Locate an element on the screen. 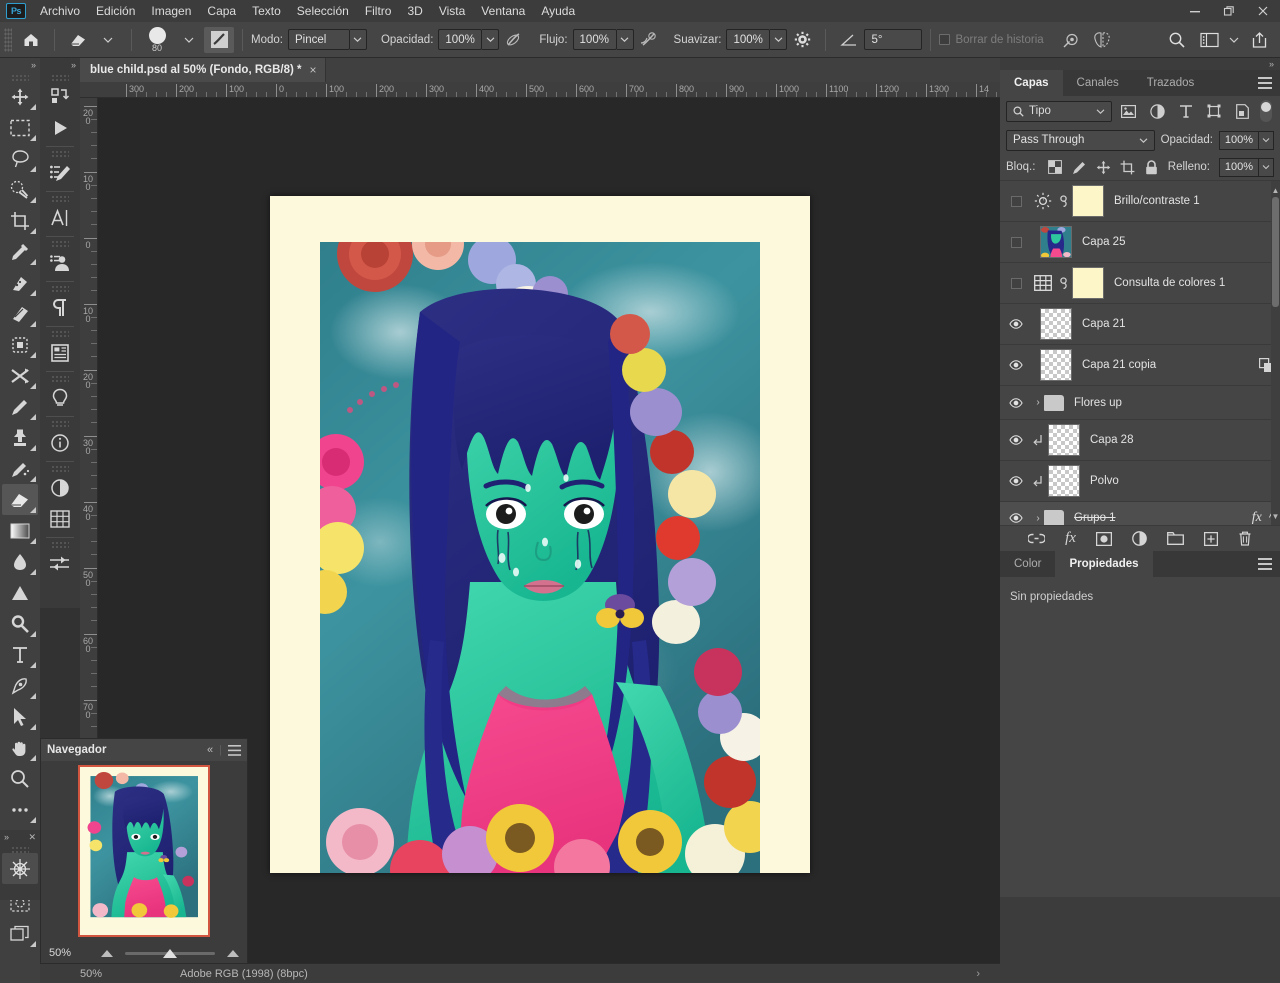 This screenshot has height=983, width=1280. navigator-zoom-value: 50% is located at coordinates (71, 953).